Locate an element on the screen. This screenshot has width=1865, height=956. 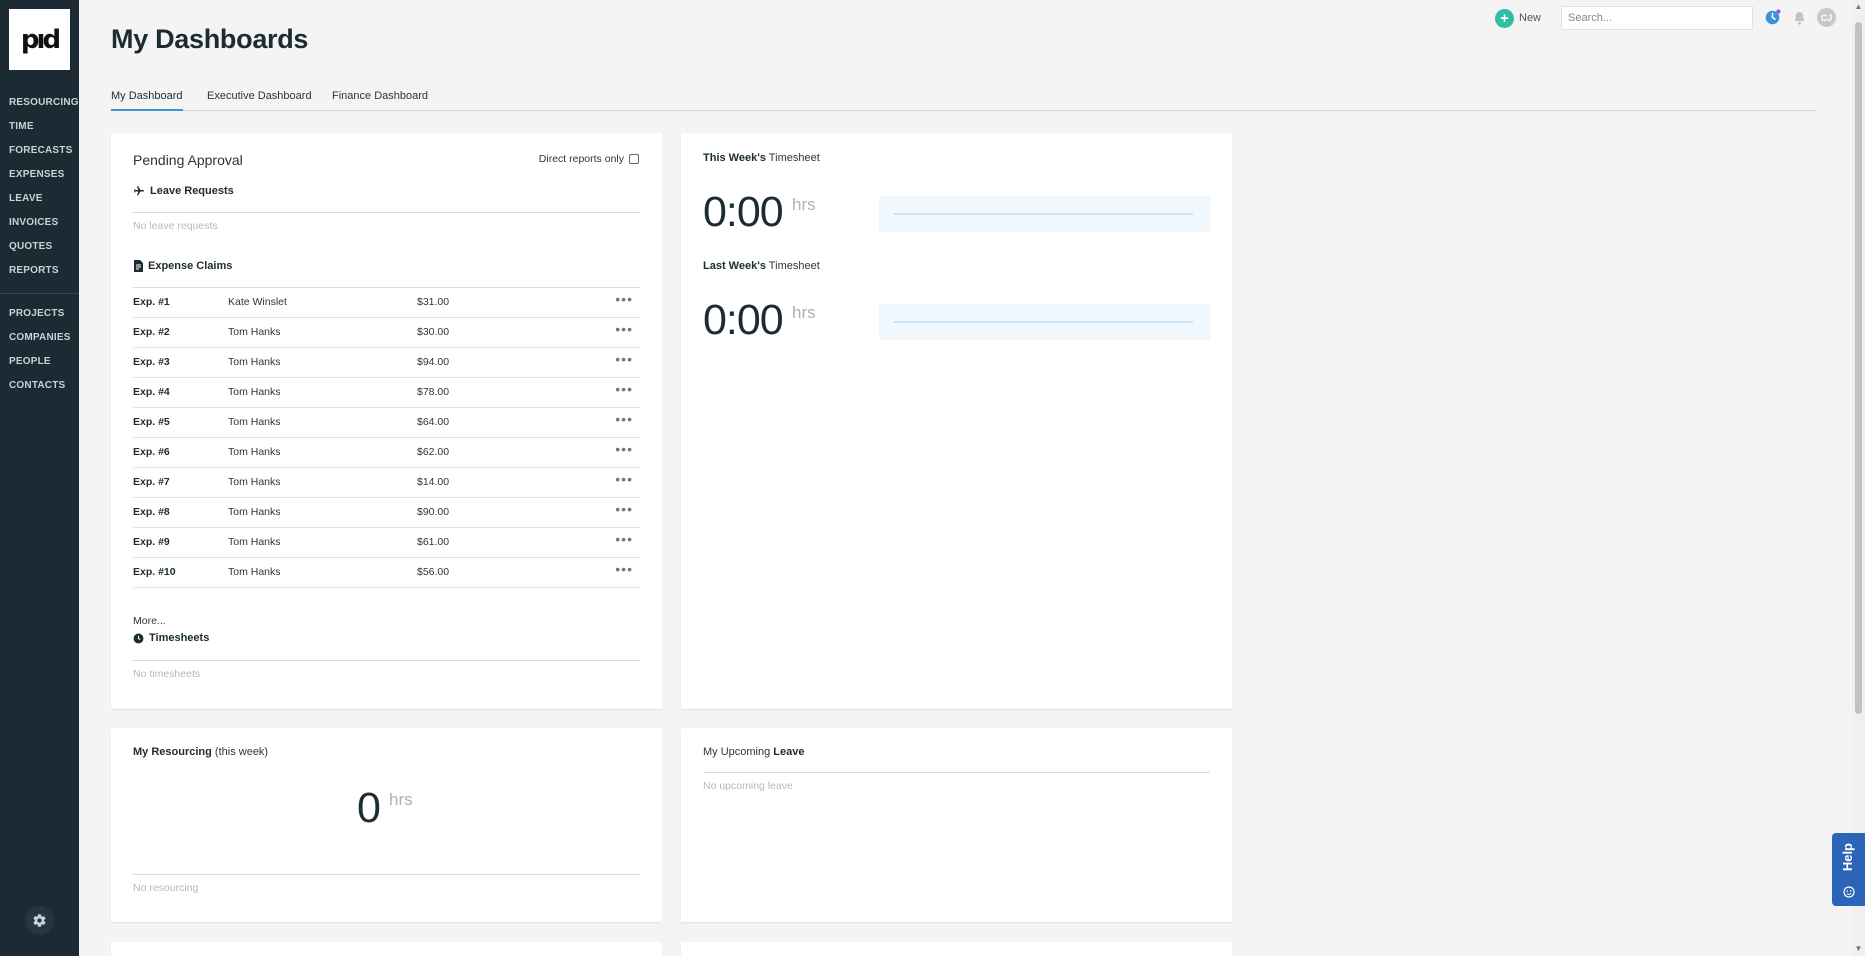
app-logo: pıd is located at coordinates (39, 39).